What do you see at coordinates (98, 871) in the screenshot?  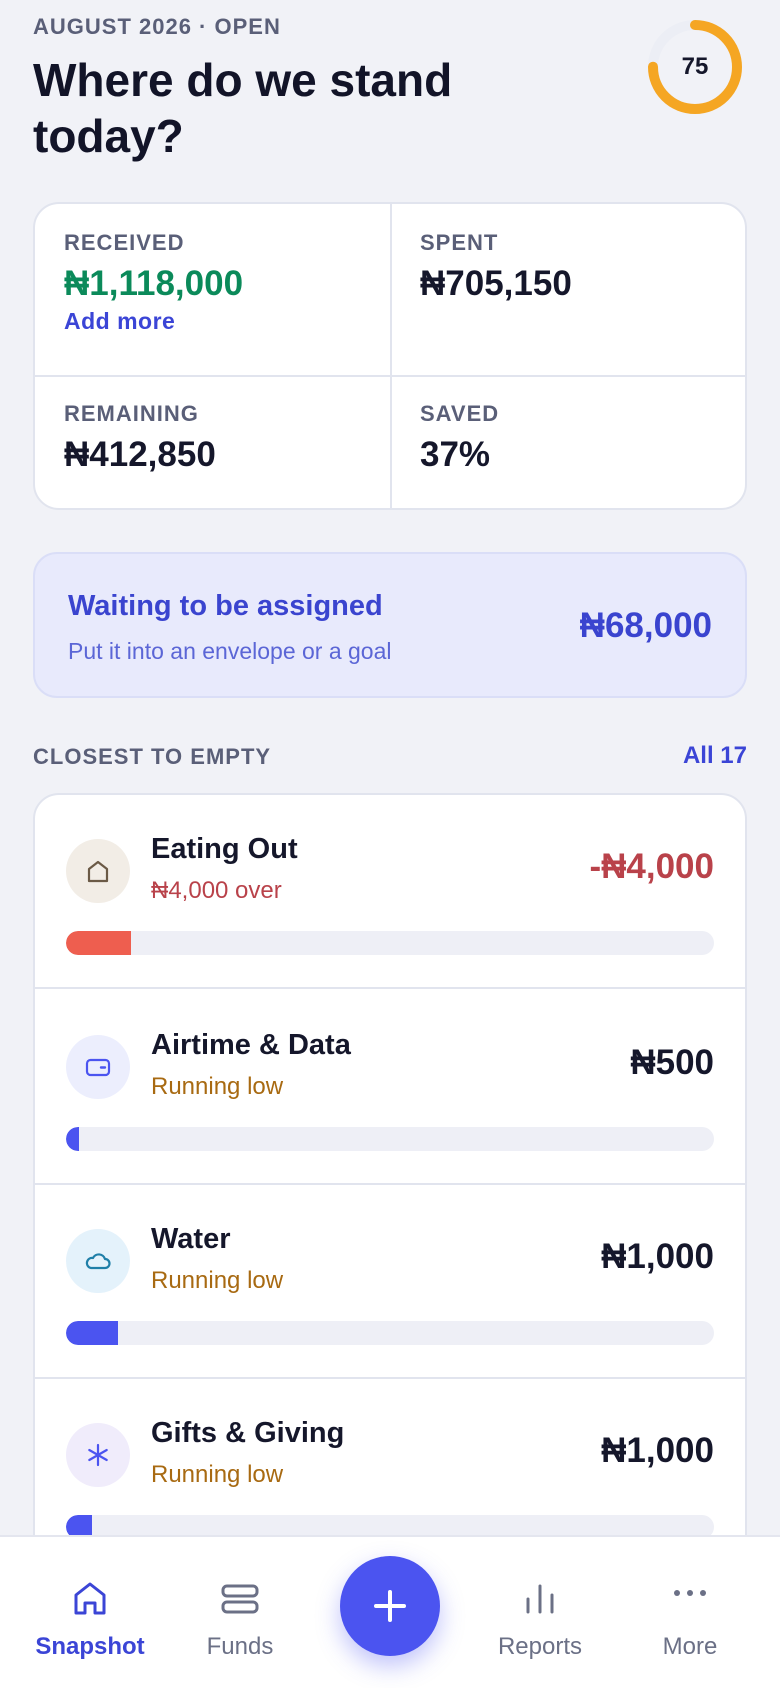 I see `house-icon` at bounding box center [98, 871].